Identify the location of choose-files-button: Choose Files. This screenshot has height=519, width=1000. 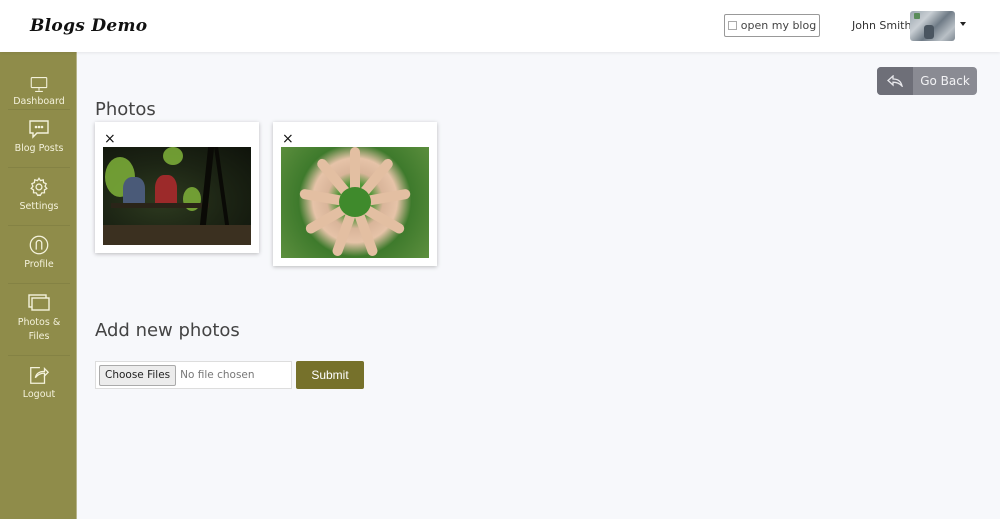
(138, 375).